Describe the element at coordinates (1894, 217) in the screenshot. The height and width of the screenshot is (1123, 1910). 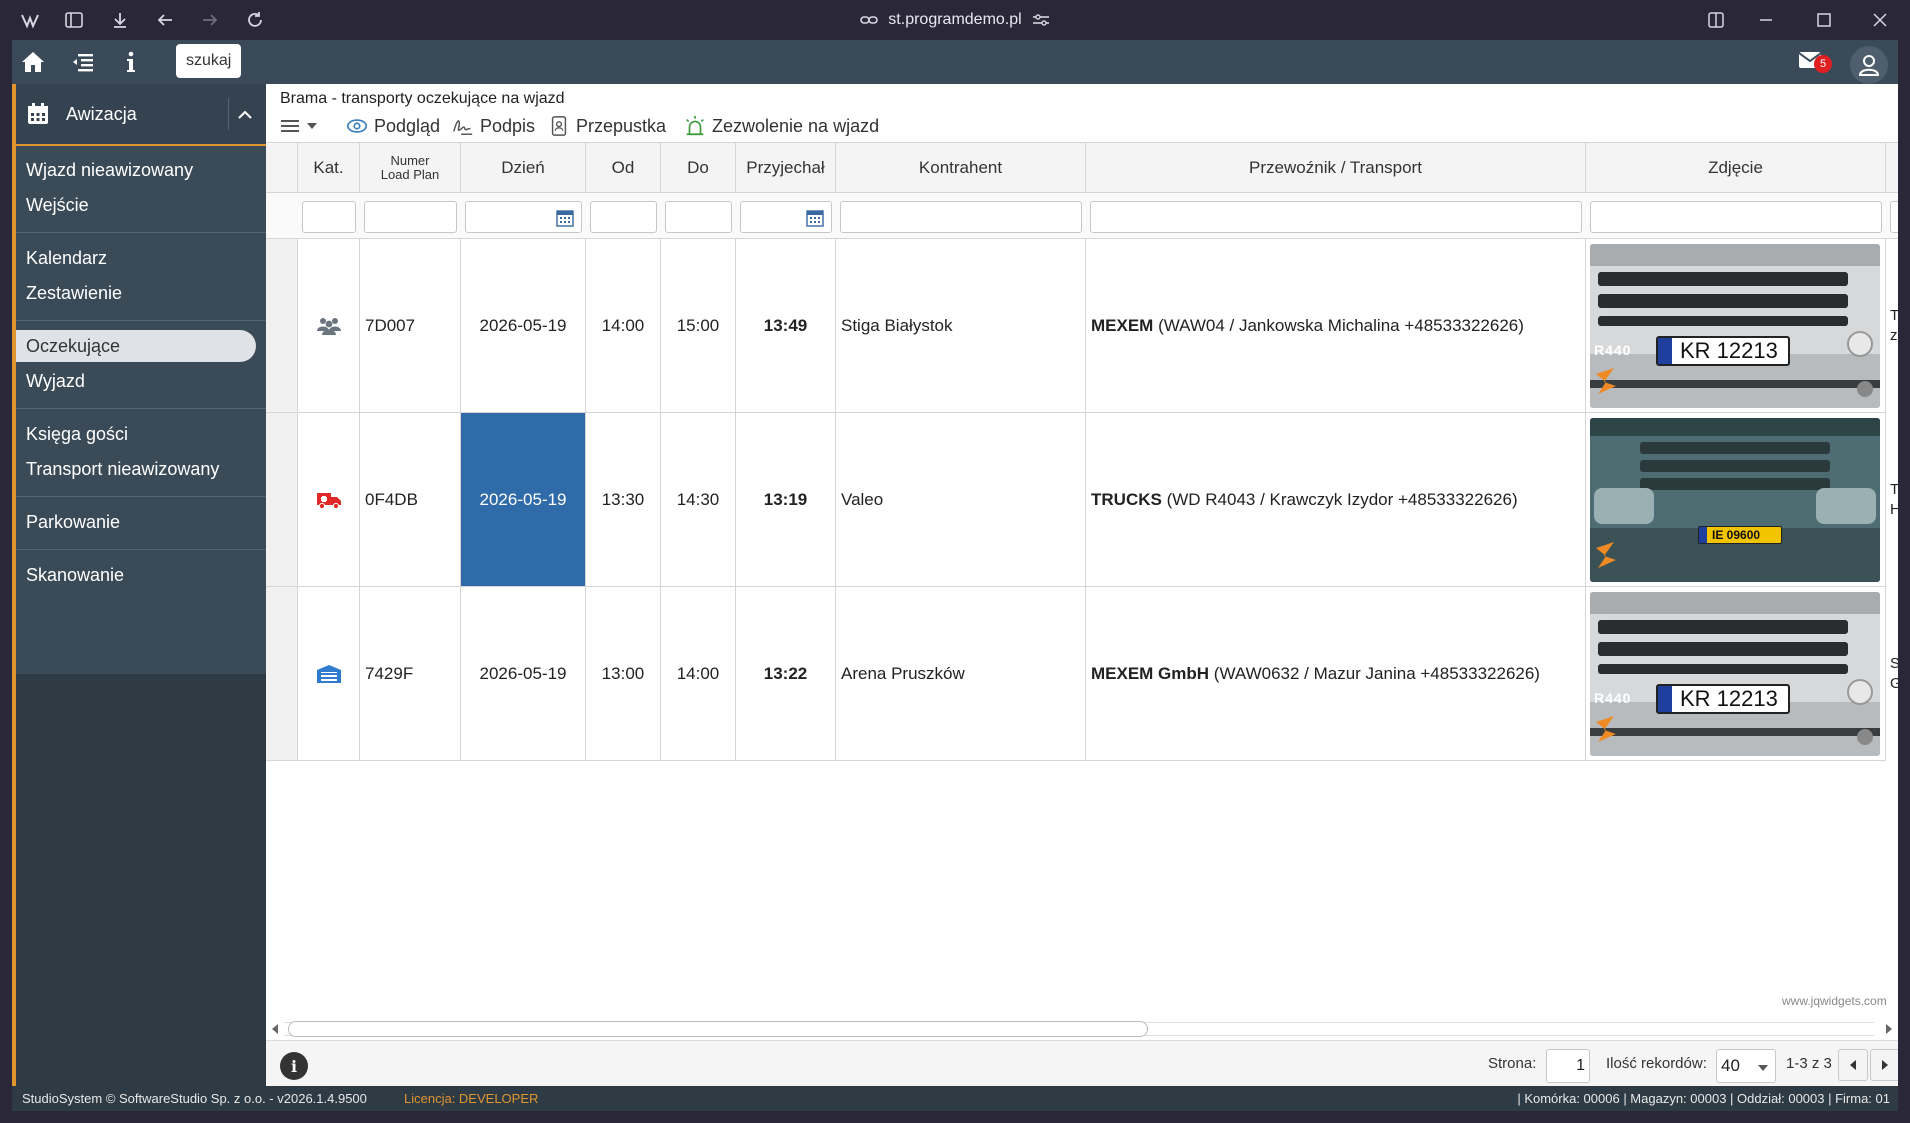
I see `filter-overflow-input` at that location.